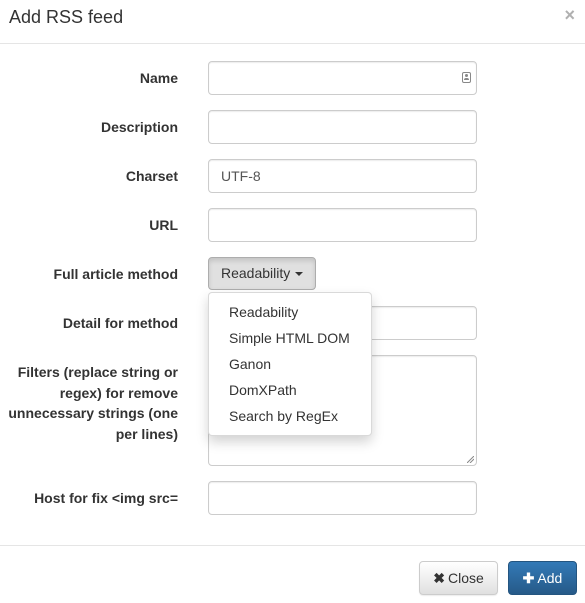 The height and width of the screenshot is (603, 585). Describe the element at coordinates (342, 498) in the screenshot. I see `host-input` at that location.